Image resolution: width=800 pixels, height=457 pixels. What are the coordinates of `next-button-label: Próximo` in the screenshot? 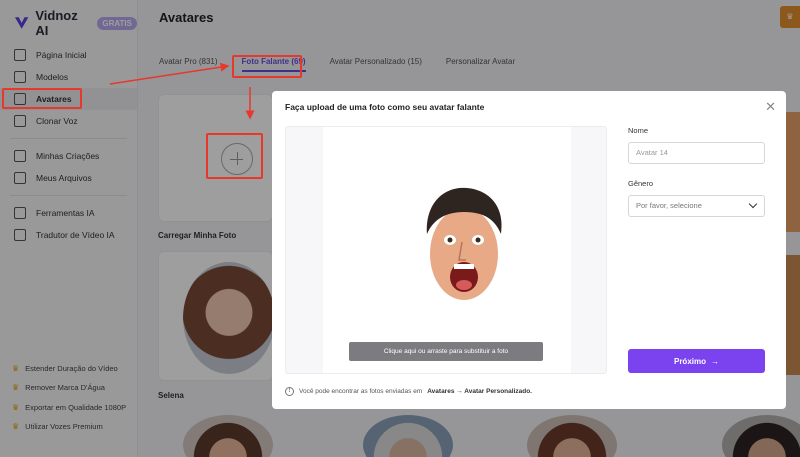 It's located at (689, 361).